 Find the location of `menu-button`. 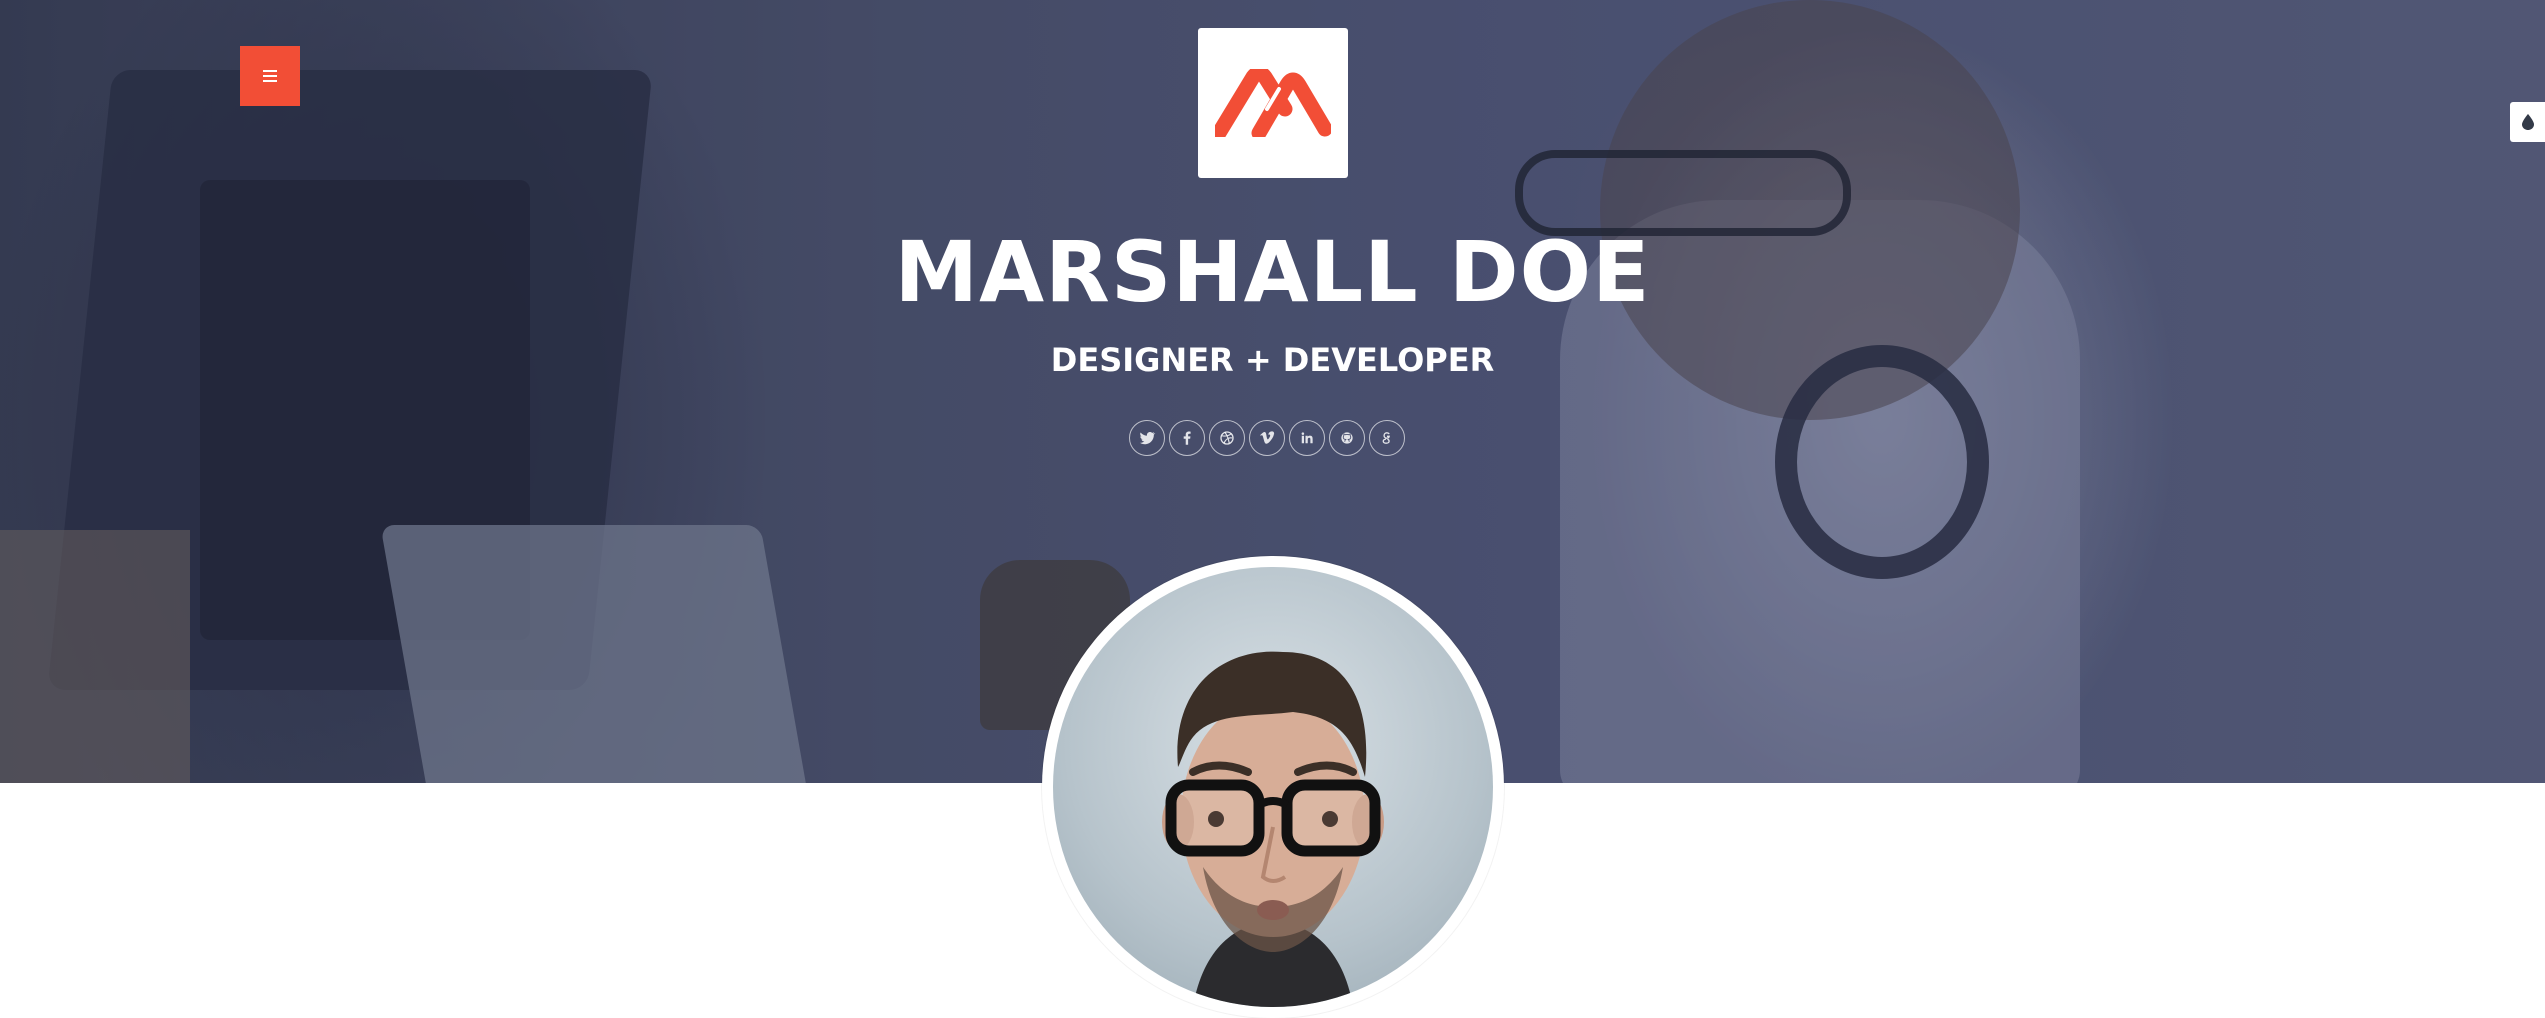

menu-button is located at coordinates (270, 76).